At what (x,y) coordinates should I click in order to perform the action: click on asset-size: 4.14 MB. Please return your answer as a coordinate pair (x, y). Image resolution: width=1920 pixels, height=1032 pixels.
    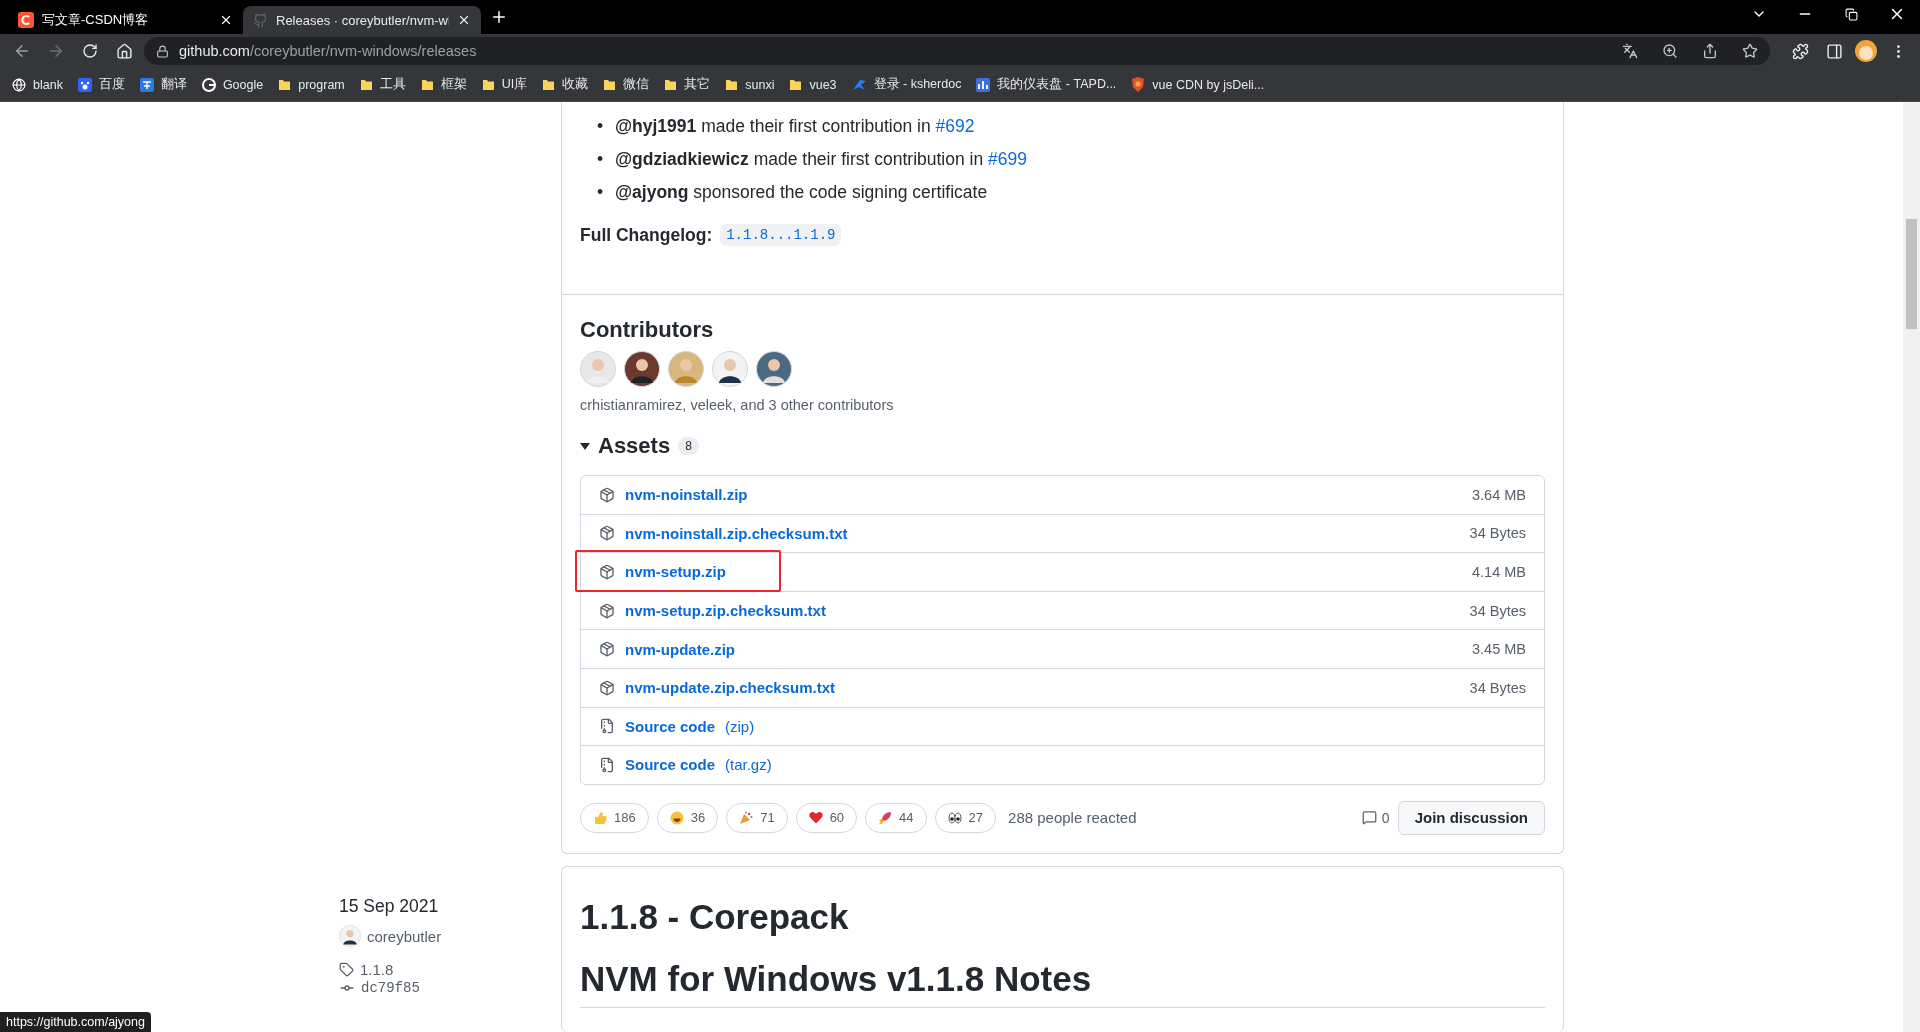
    Looking at the image, I should click on (1499, 572).